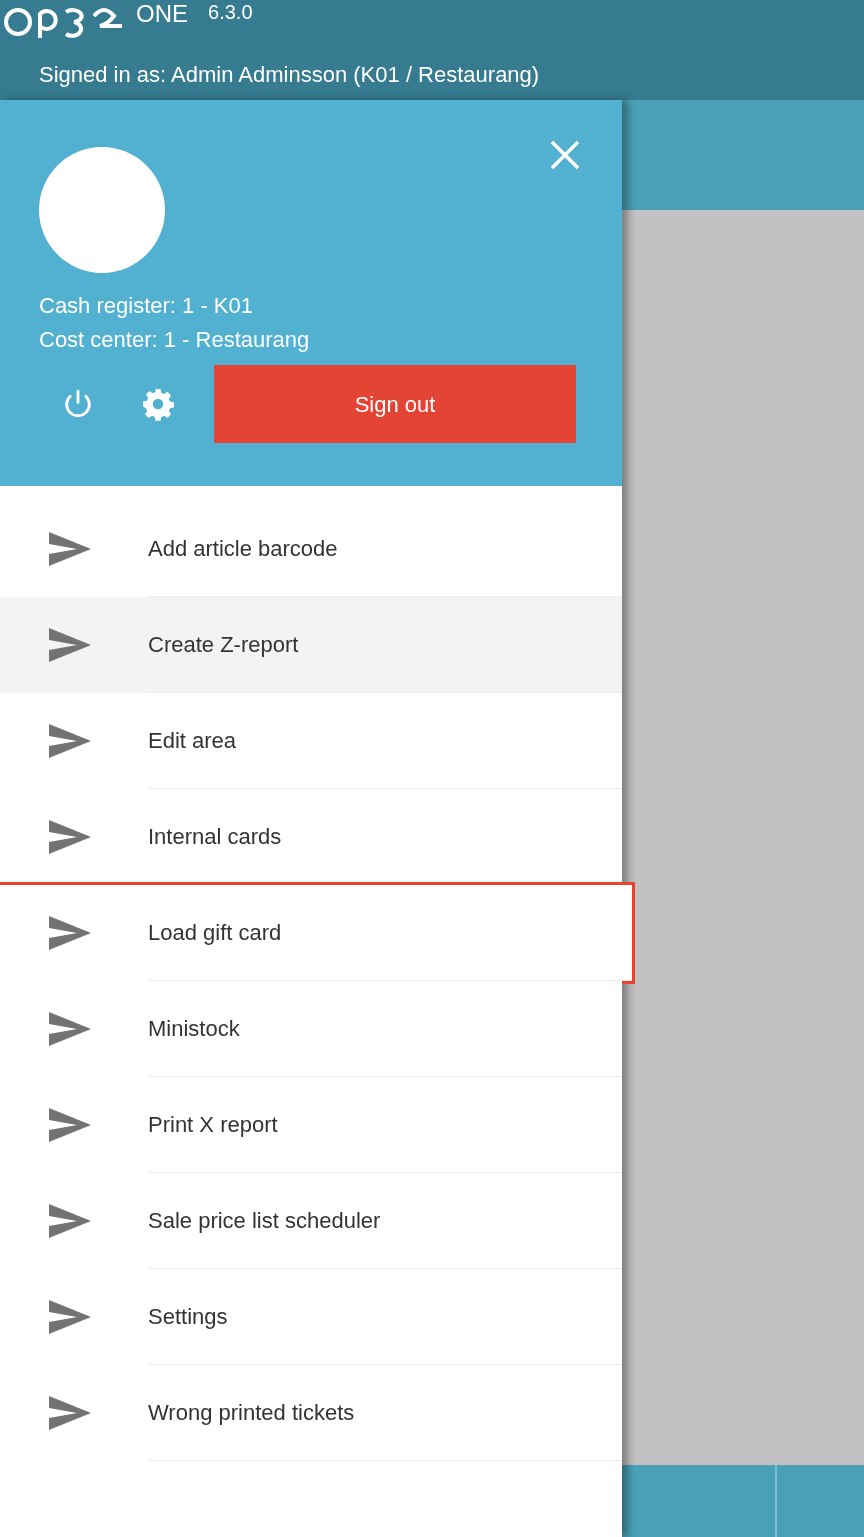  Describe the element at coordinates (311, 1125) in the screenshot. I see `menu-item: Print X report` at that location.